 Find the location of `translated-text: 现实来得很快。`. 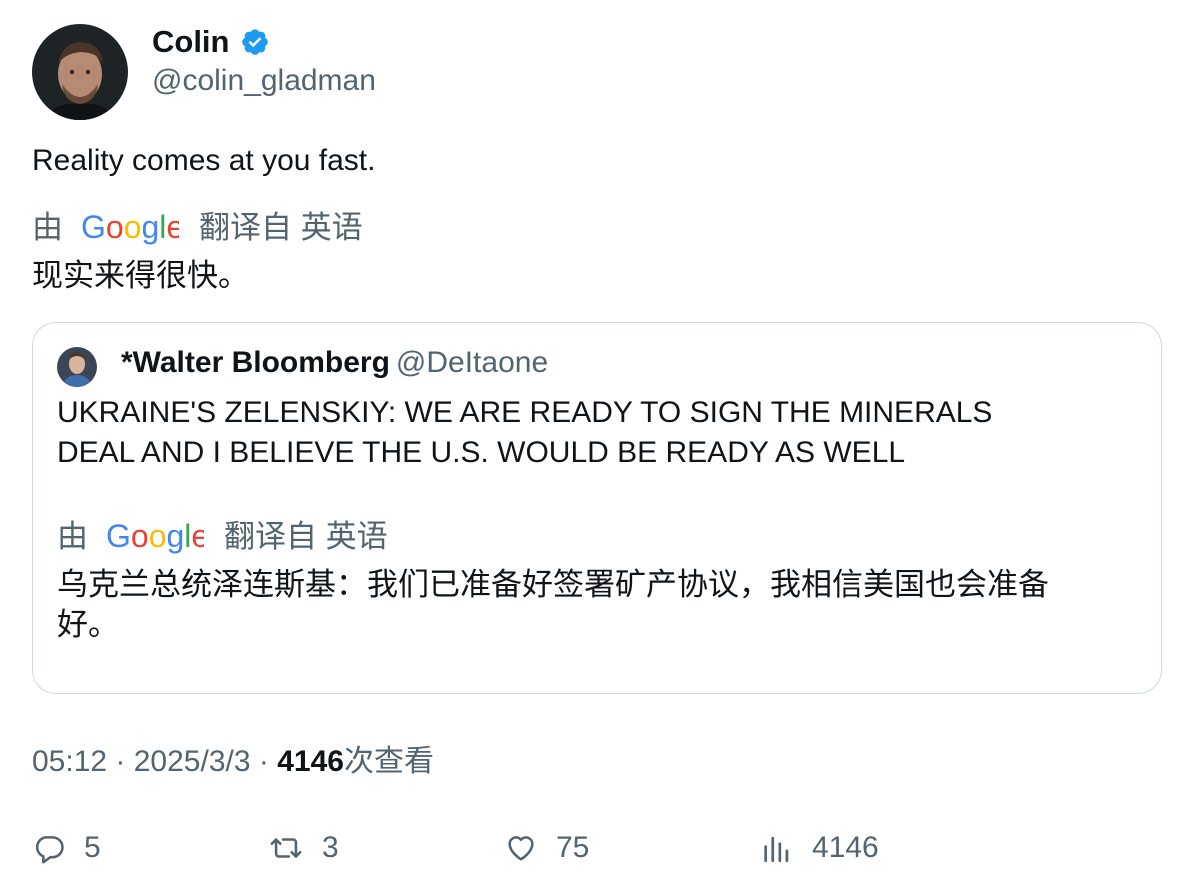

translated-text: 现实来得很快。 is located at coordinates (140, 275).